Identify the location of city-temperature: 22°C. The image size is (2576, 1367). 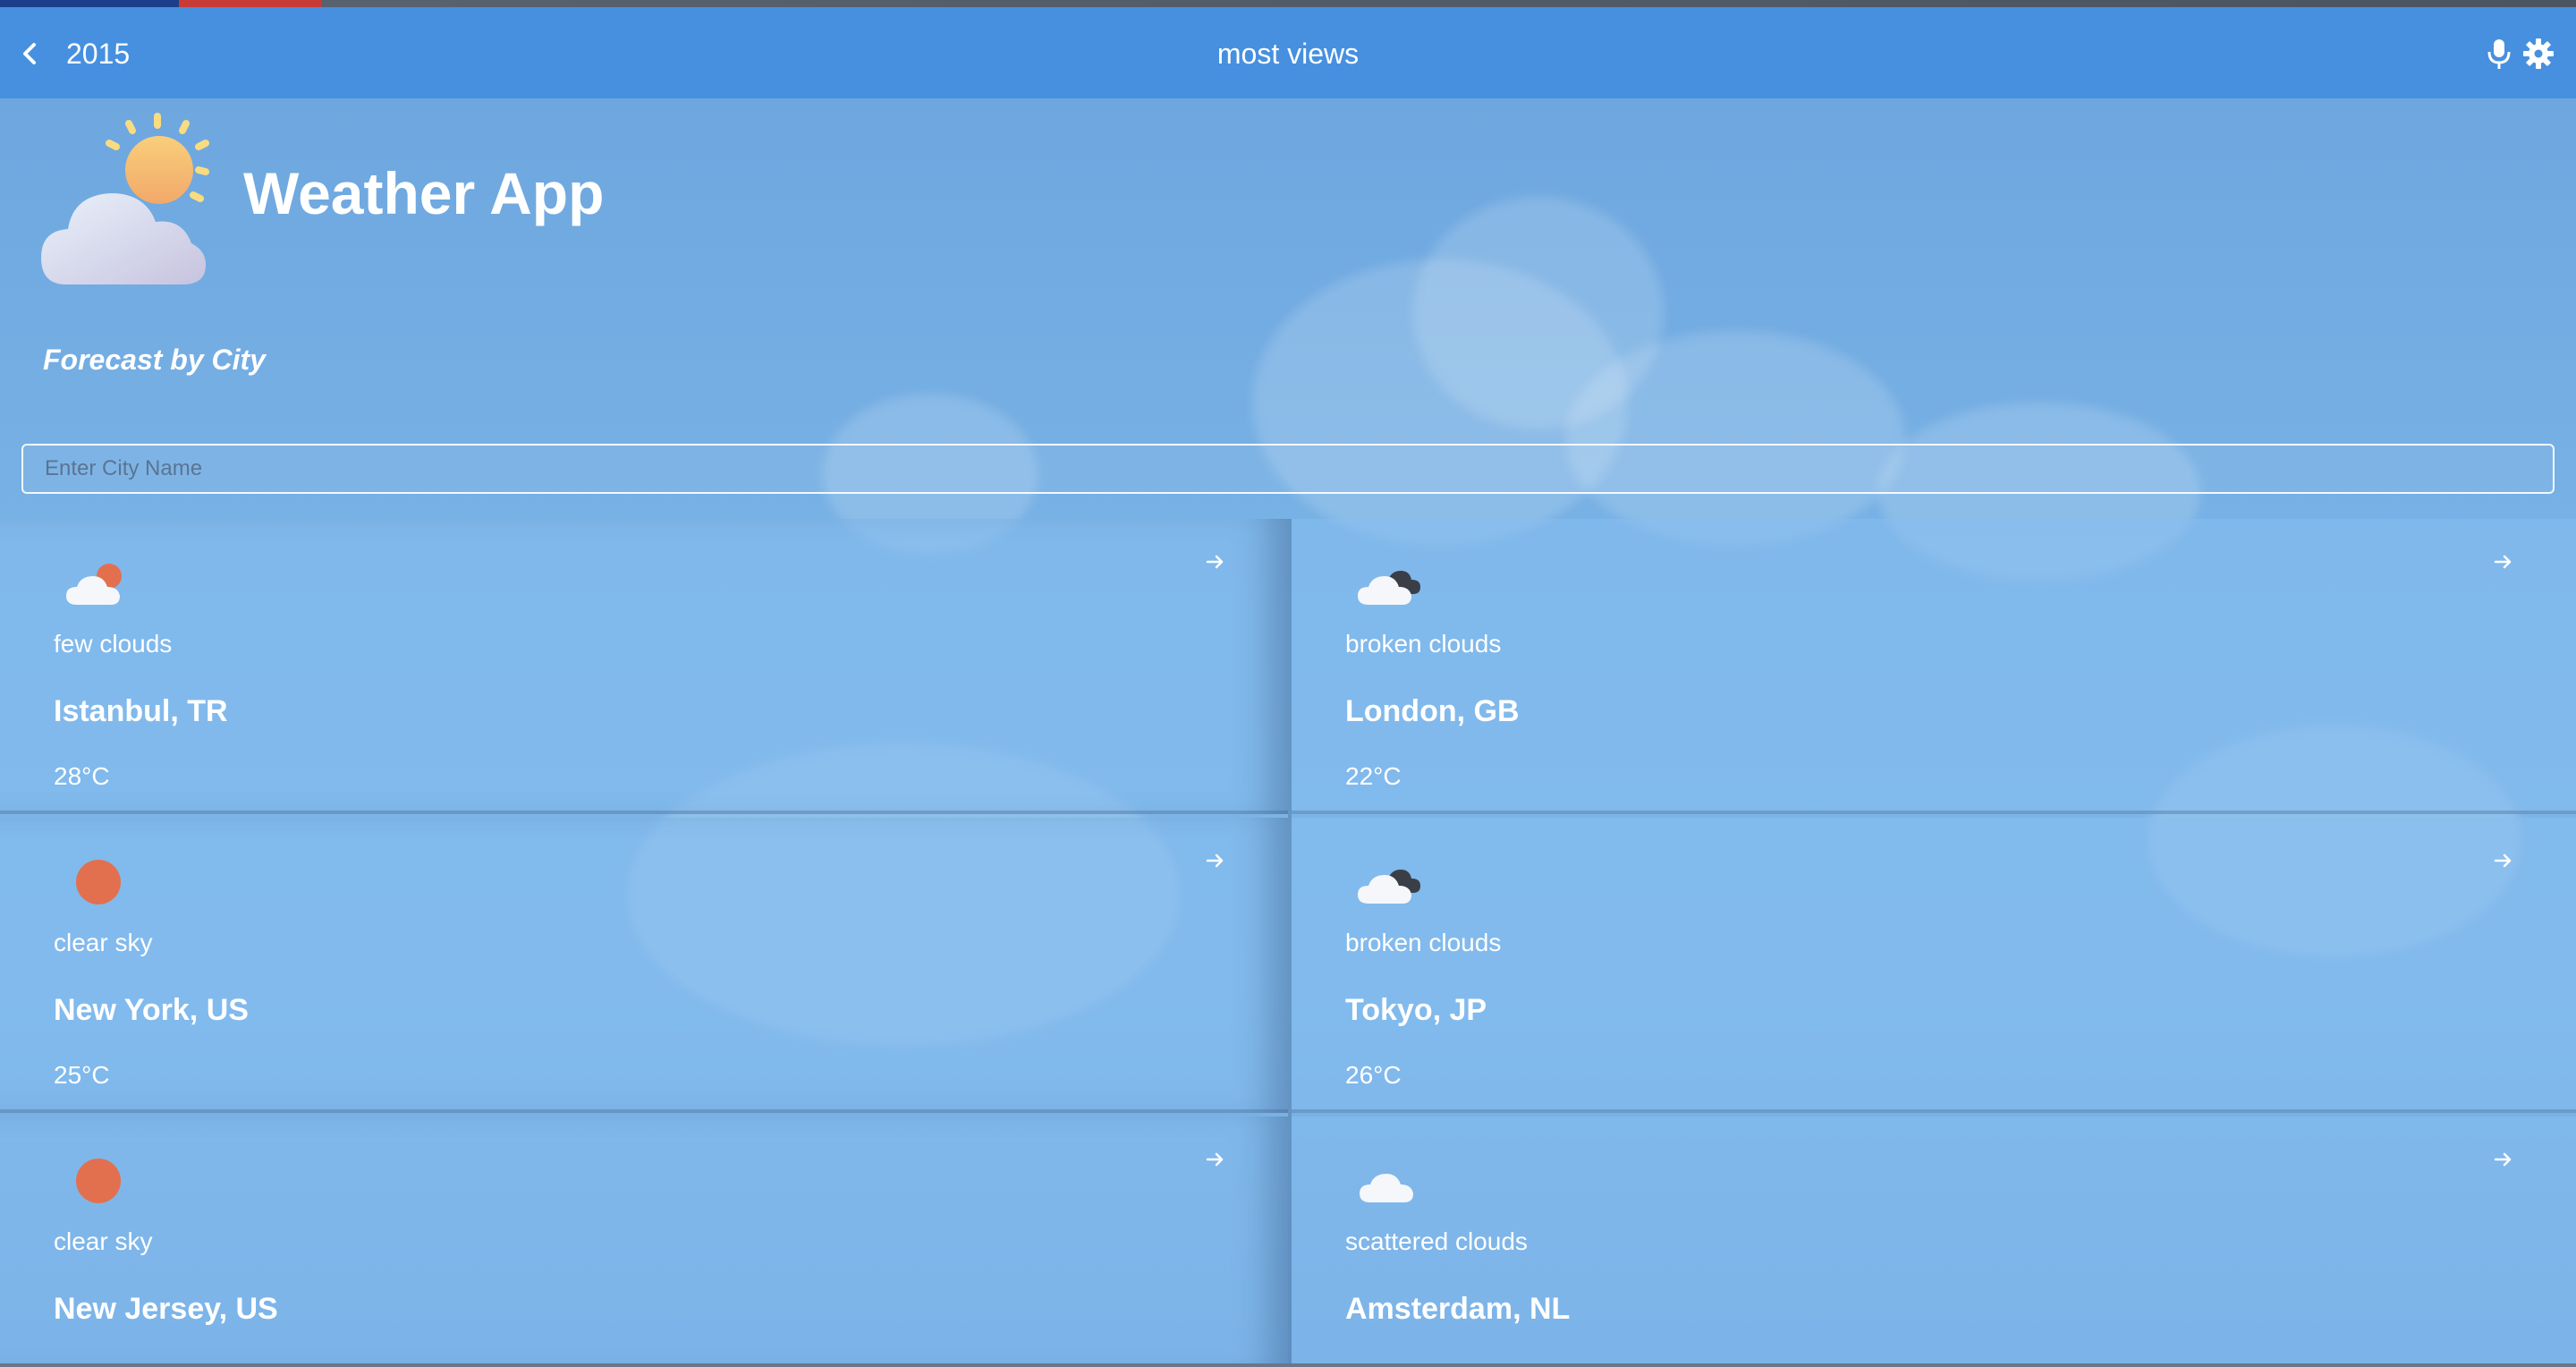
(1373, 776).